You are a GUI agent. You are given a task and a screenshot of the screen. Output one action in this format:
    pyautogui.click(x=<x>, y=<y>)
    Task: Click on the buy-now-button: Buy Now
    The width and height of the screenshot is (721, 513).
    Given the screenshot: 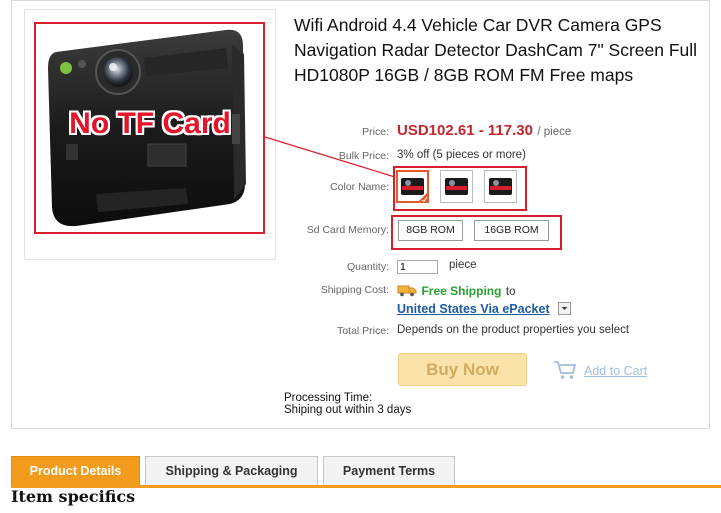 What is the action you would take?
    pyautogui.click(x=462, y=369)
    